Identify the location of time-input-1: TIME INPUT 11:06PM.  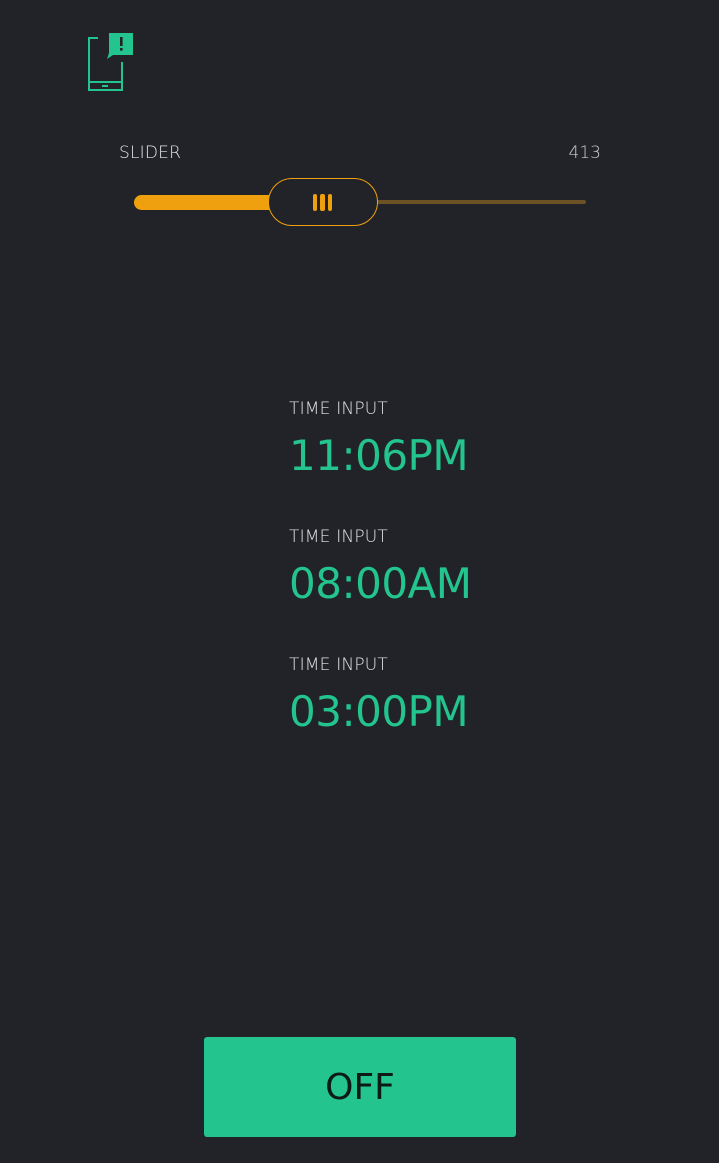
(379, 439).